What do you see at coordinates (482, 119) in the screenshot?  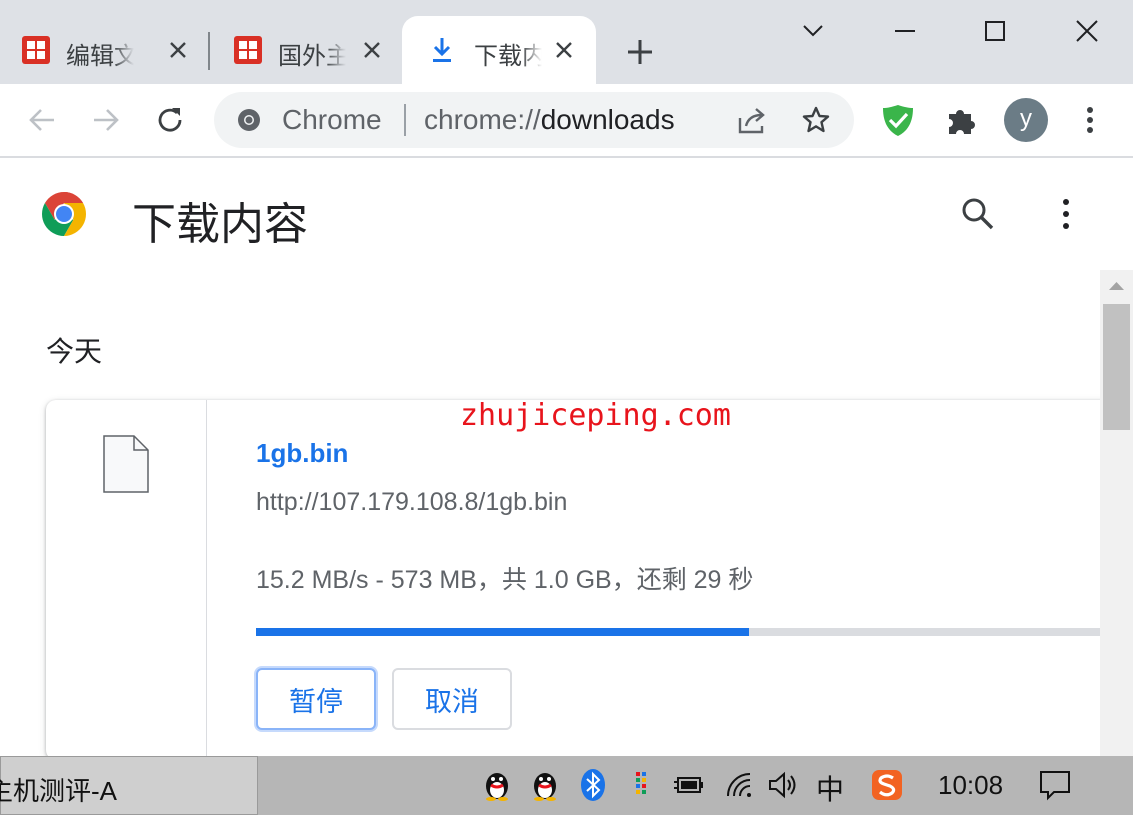 I see `url-scheme: chrome://` at bounding box center [482, 119].